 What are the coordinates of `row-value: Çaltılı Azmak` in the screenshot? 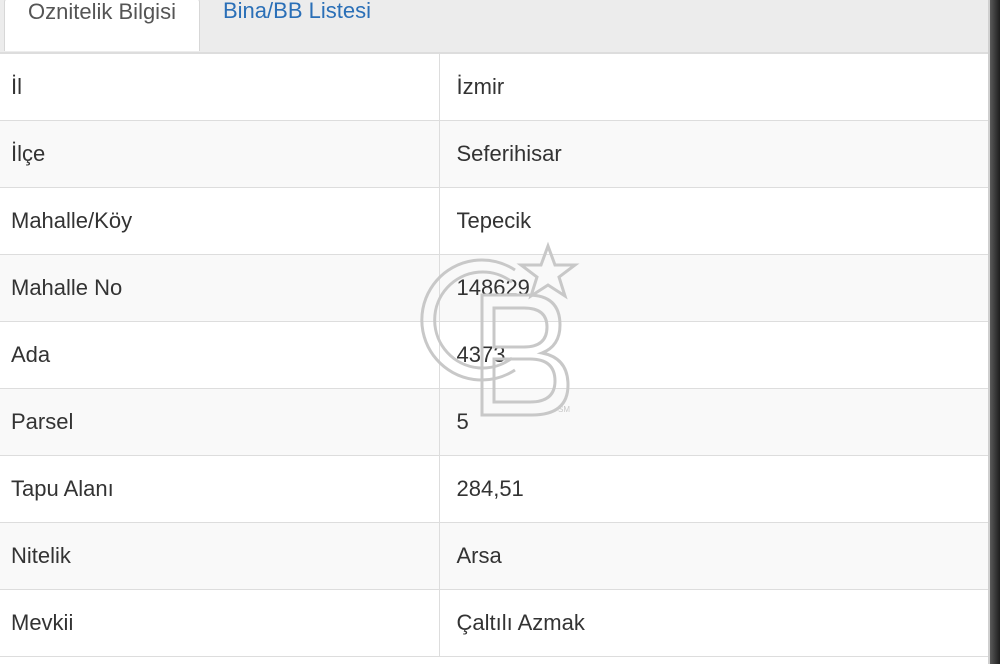 It's located at (714, 623).